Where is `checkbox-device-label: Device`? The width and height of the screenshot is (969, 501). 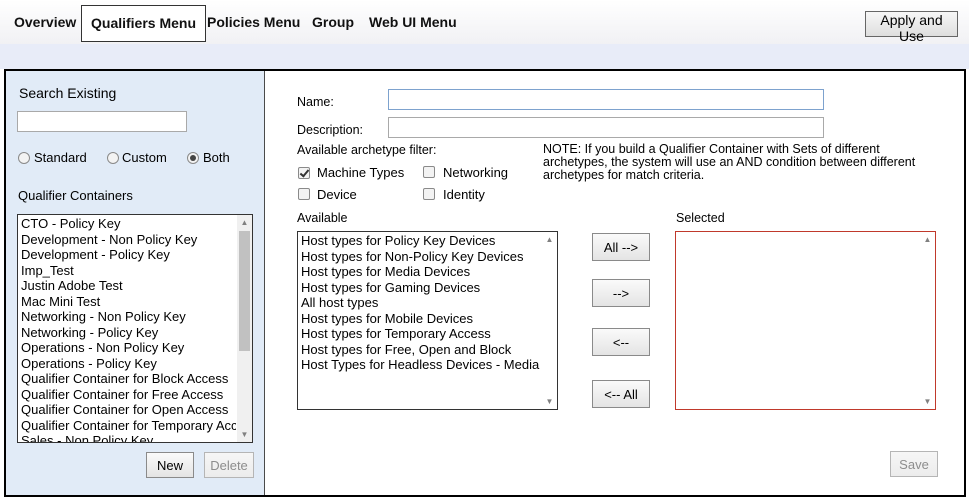
checkbox-device-label: Device is located at coordinates (337, 194).